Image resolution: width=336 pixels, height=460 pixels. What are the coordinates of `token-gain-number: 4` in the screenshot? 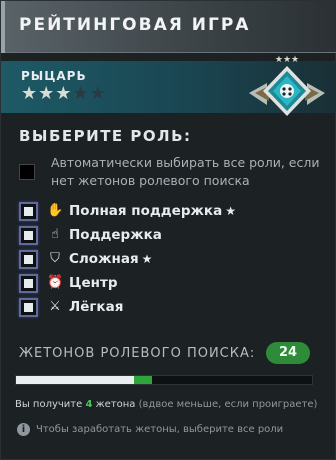 It's located at (89, 404).